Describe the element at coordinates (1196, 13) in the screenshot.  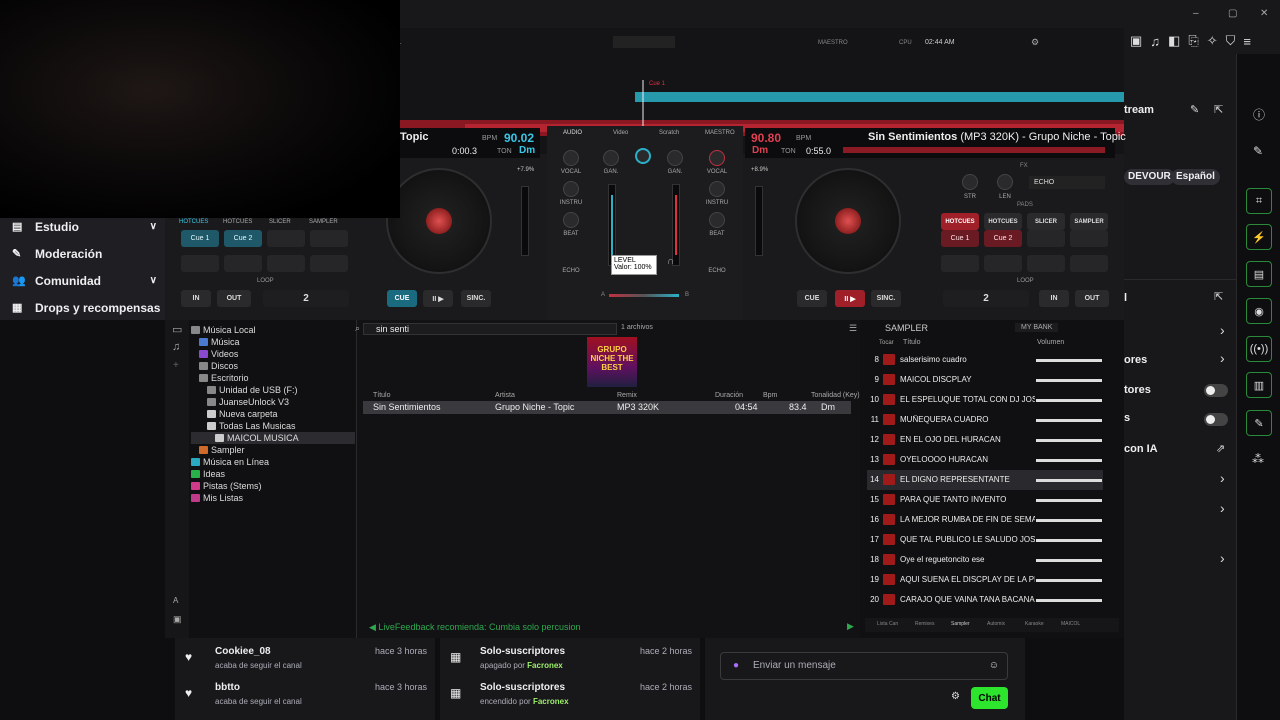
I see `minimize-button: –` at that location.